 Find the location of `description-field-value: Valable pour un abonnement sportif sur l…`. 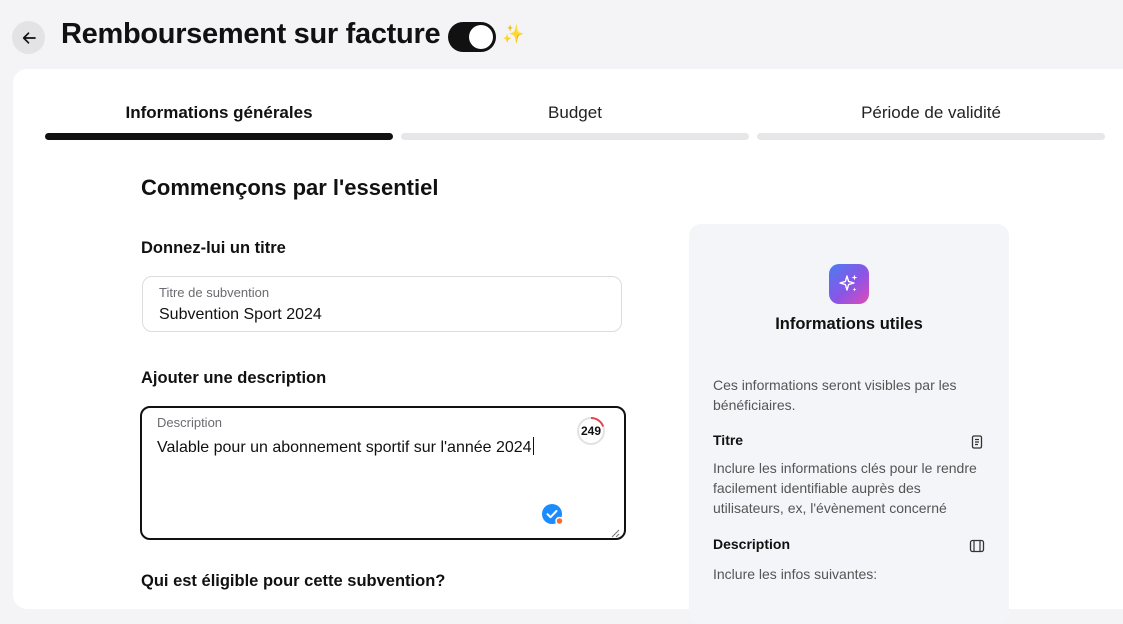

description-field-value: Valable pour un abonnement sportif sur l… is located at coordinates (345, 447).